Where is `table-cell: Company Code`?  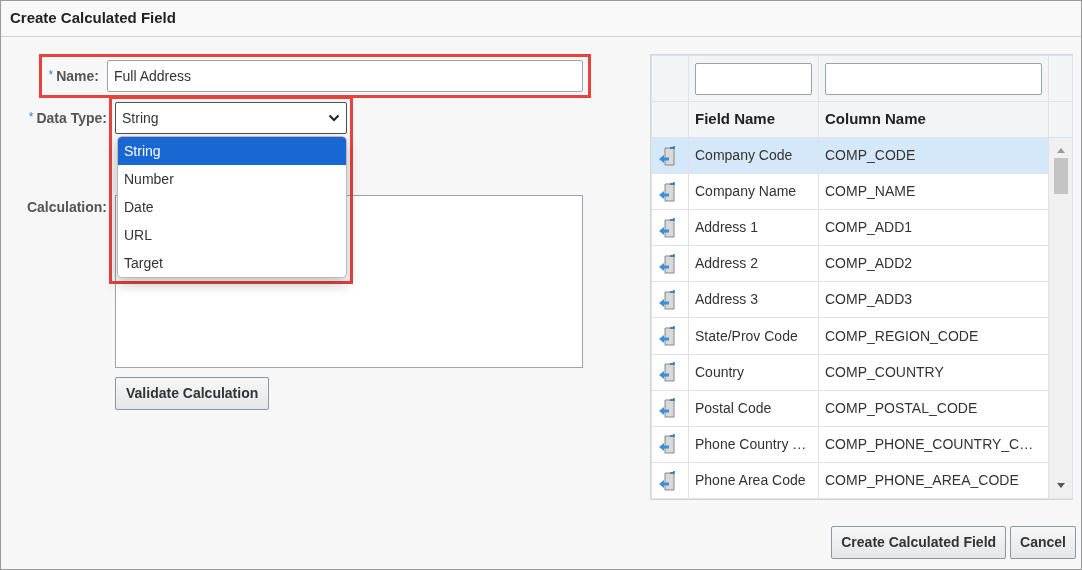 table-cell: Company Code is located at coordinates (744, 155).